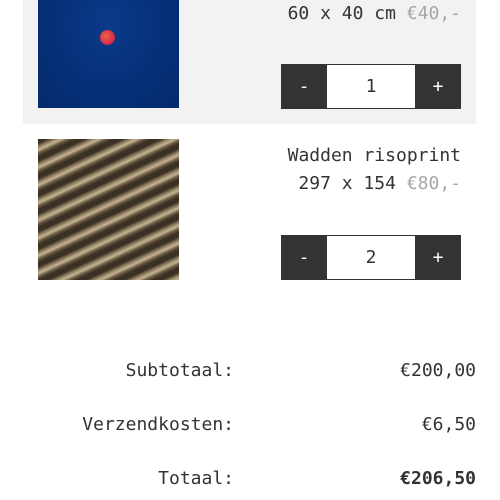 This screenshot has width=500, height=500. I want to click on product-image-lunar-eclipse, so click(108, 54).